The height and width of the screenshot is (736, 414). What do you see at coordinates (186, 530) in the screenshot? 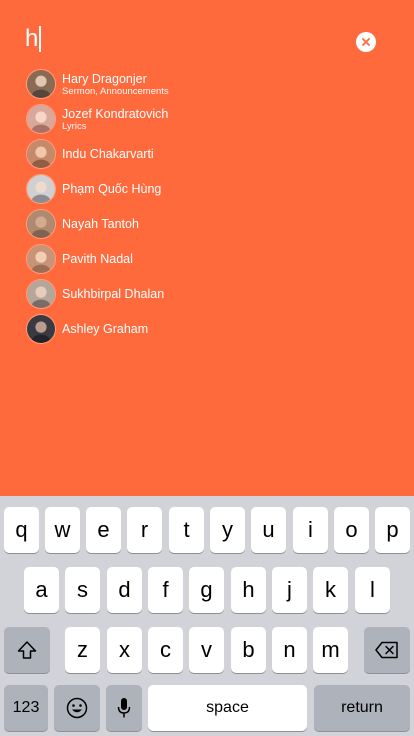
I see `key-t: t` at bounding box center [186, 530].